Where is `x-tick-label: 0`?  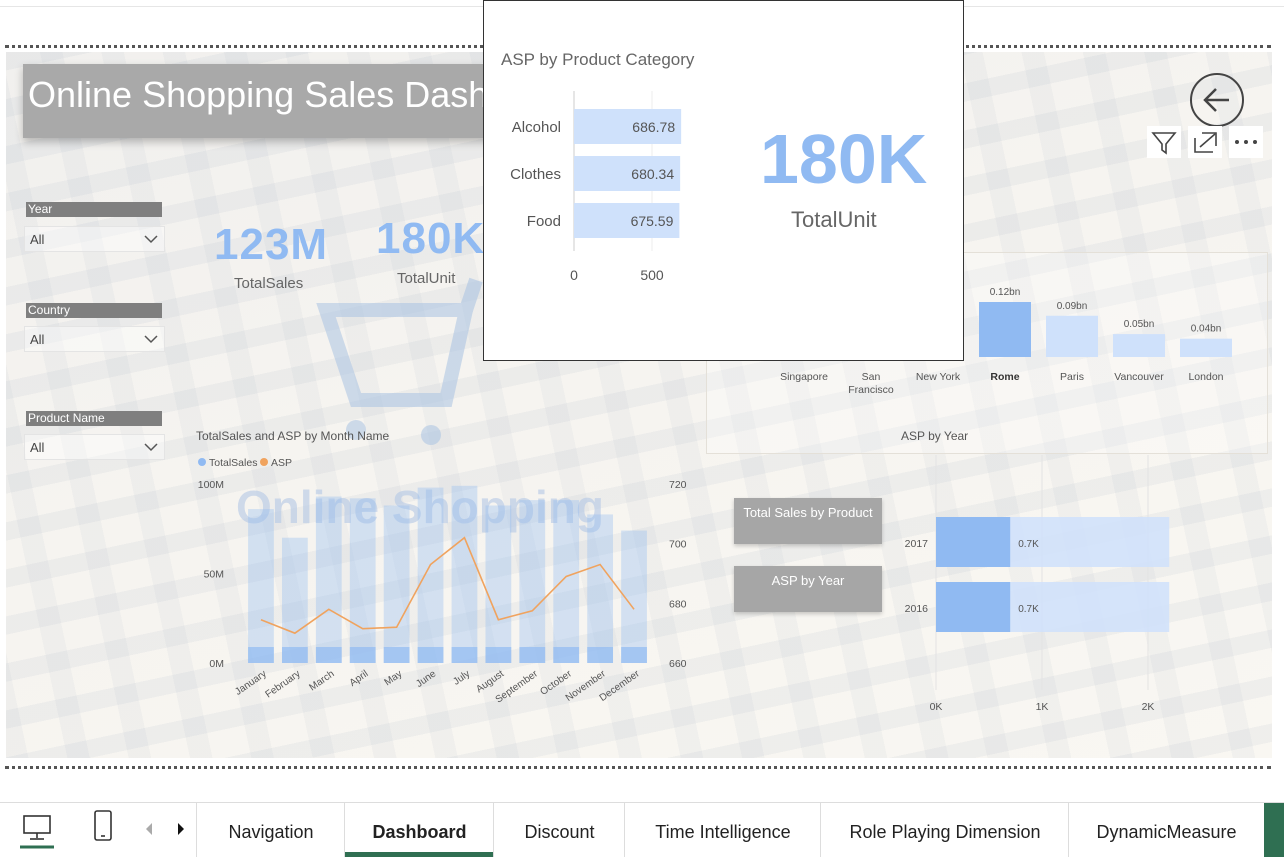 x-tick-label: 0 is located at coordinates (574, 275).